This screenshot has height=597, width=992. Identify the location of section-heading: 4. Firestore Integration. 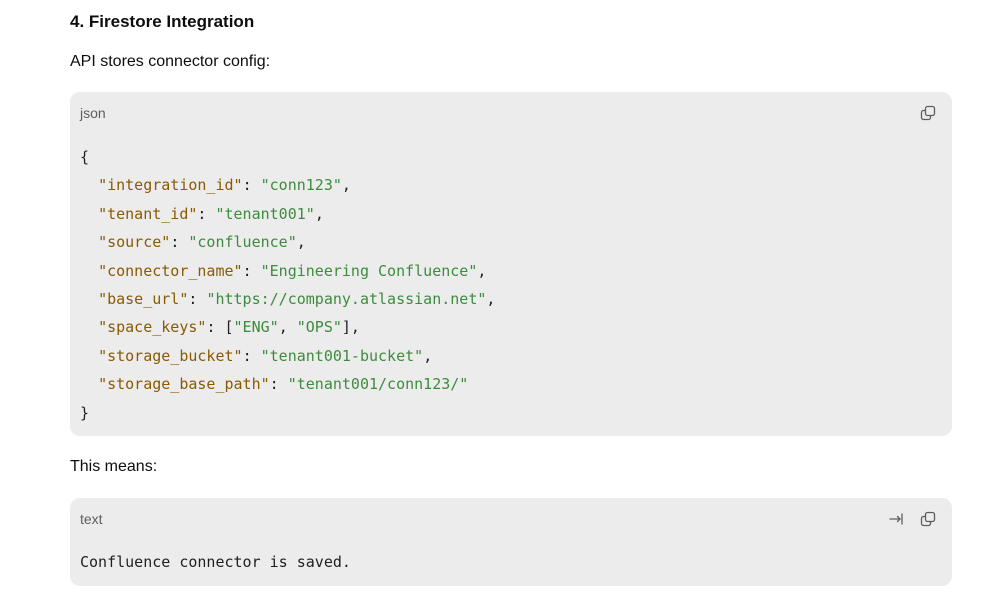
(162, 21).